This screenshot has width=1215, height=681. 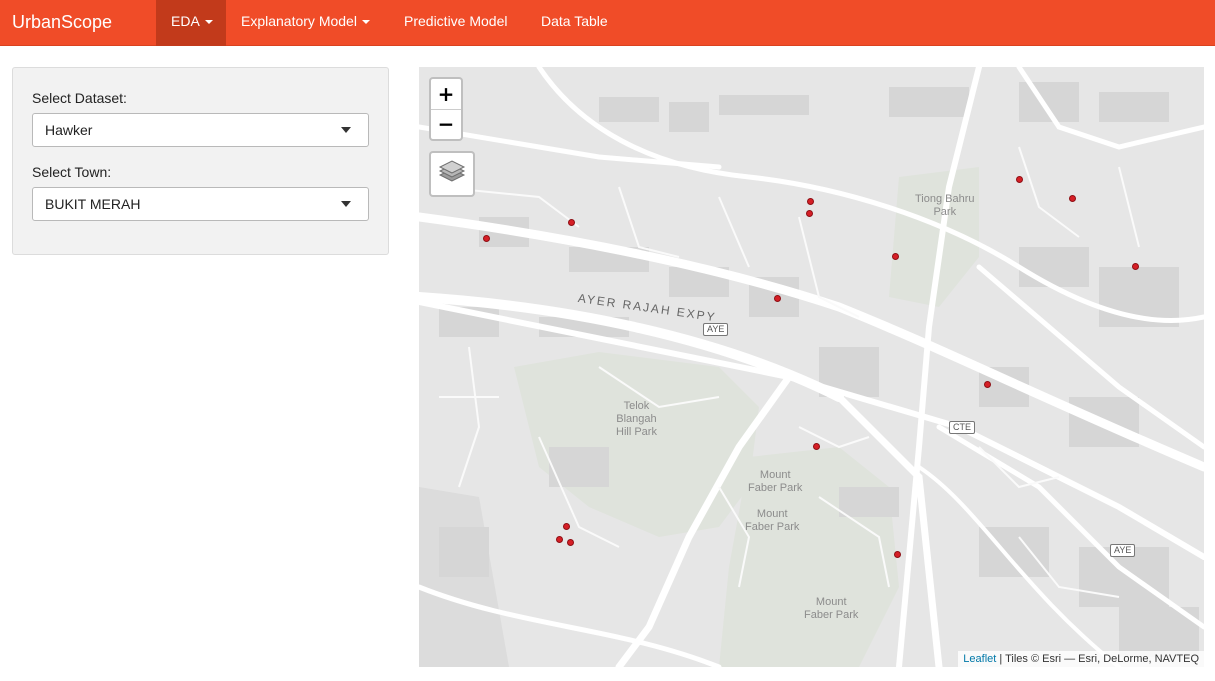 What do you see at coordinates (79, 98) in the screenshot?
I see `dataset-label: Select Dataset:` at bounding box center [79, 98].